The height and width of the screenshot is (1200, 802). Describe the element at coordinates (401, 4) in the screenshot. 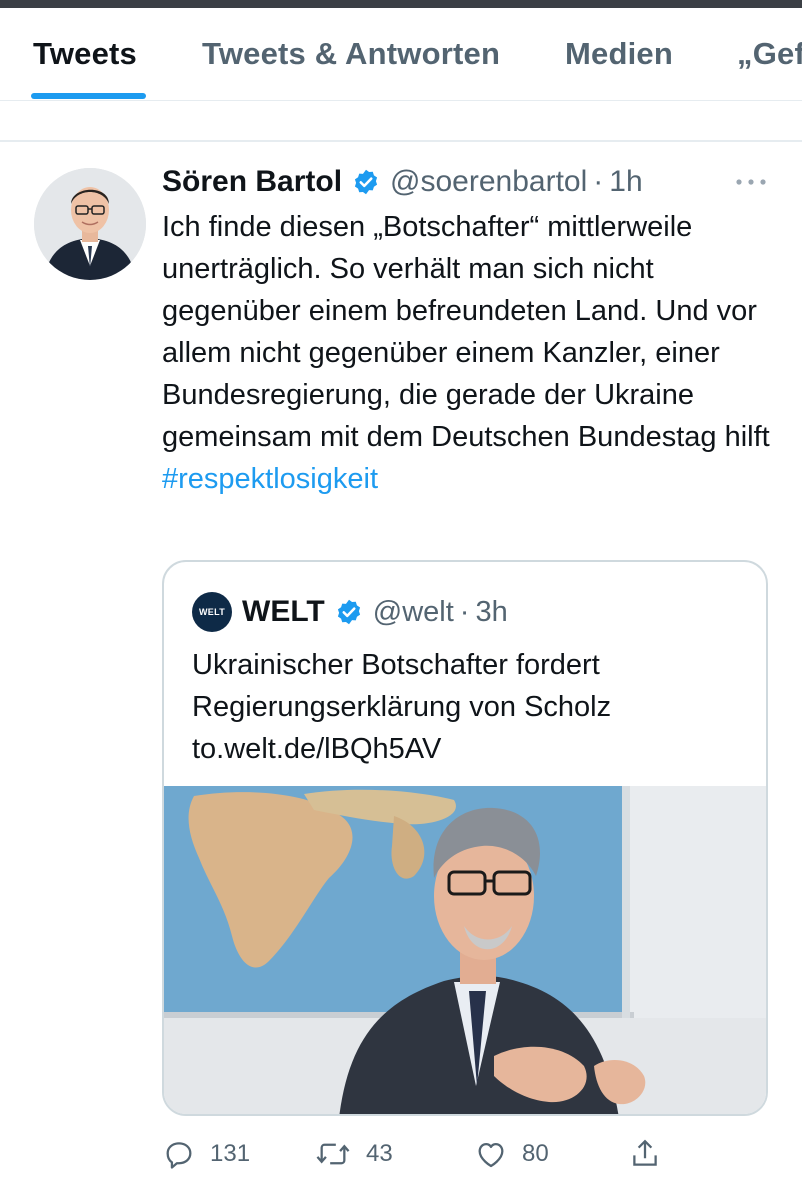

I see `top-status-strip` at that location.